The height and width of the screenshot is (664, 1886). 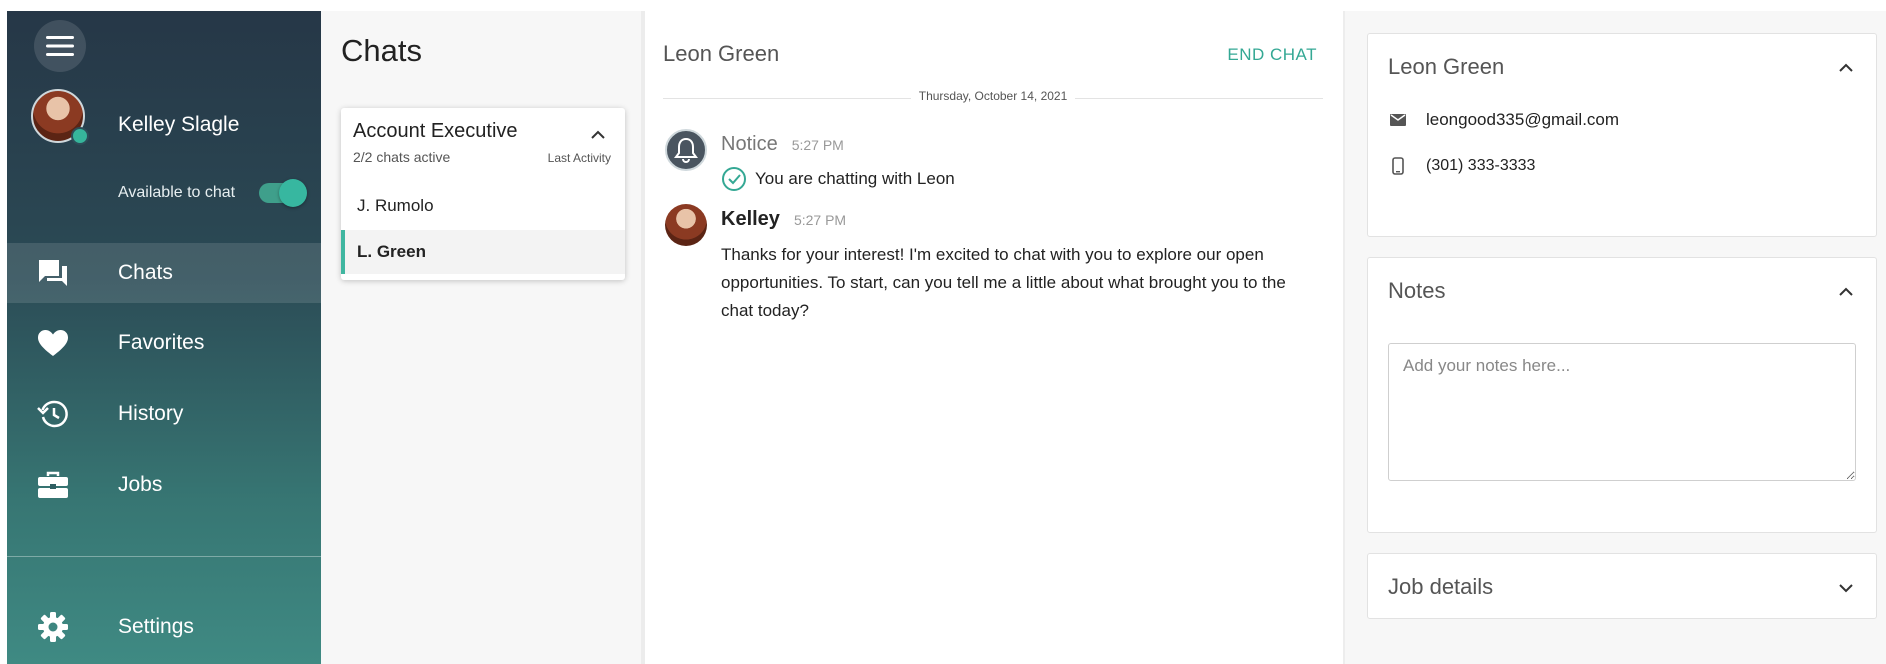 I want to click on bell-icon, so click(x=686, y=150).